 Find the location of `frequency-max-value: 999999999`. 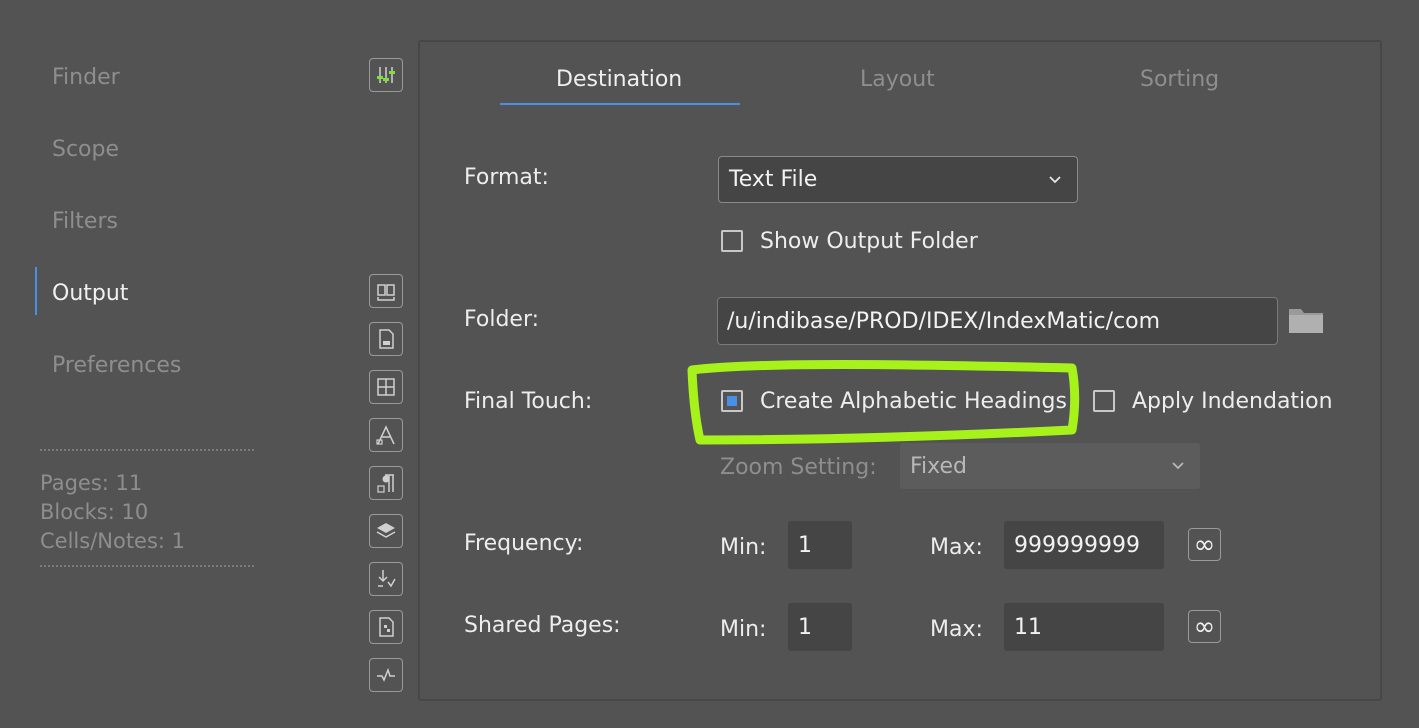

frequency-max-value: 999999999 is located at coordinates (1077, 545).